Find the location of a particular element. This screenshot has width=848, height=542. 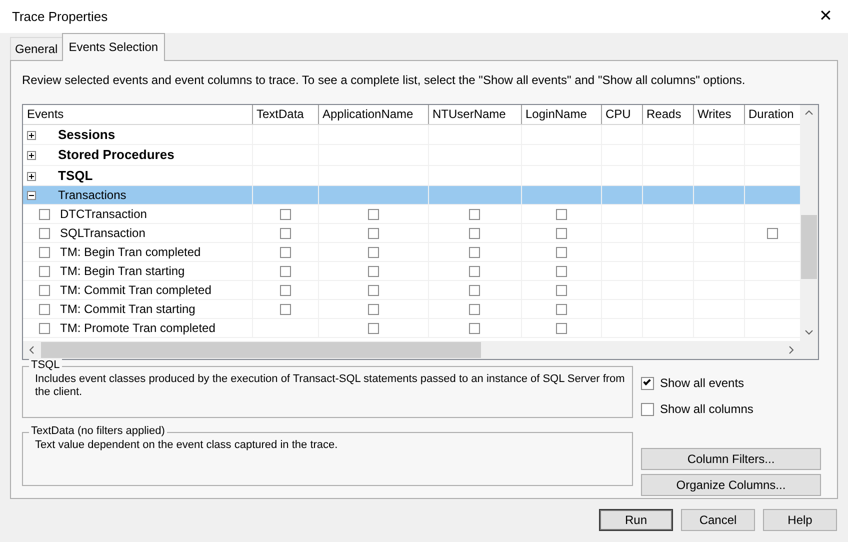

event-label: TM: Promote Tran completed is located at coordinates (138, 328).